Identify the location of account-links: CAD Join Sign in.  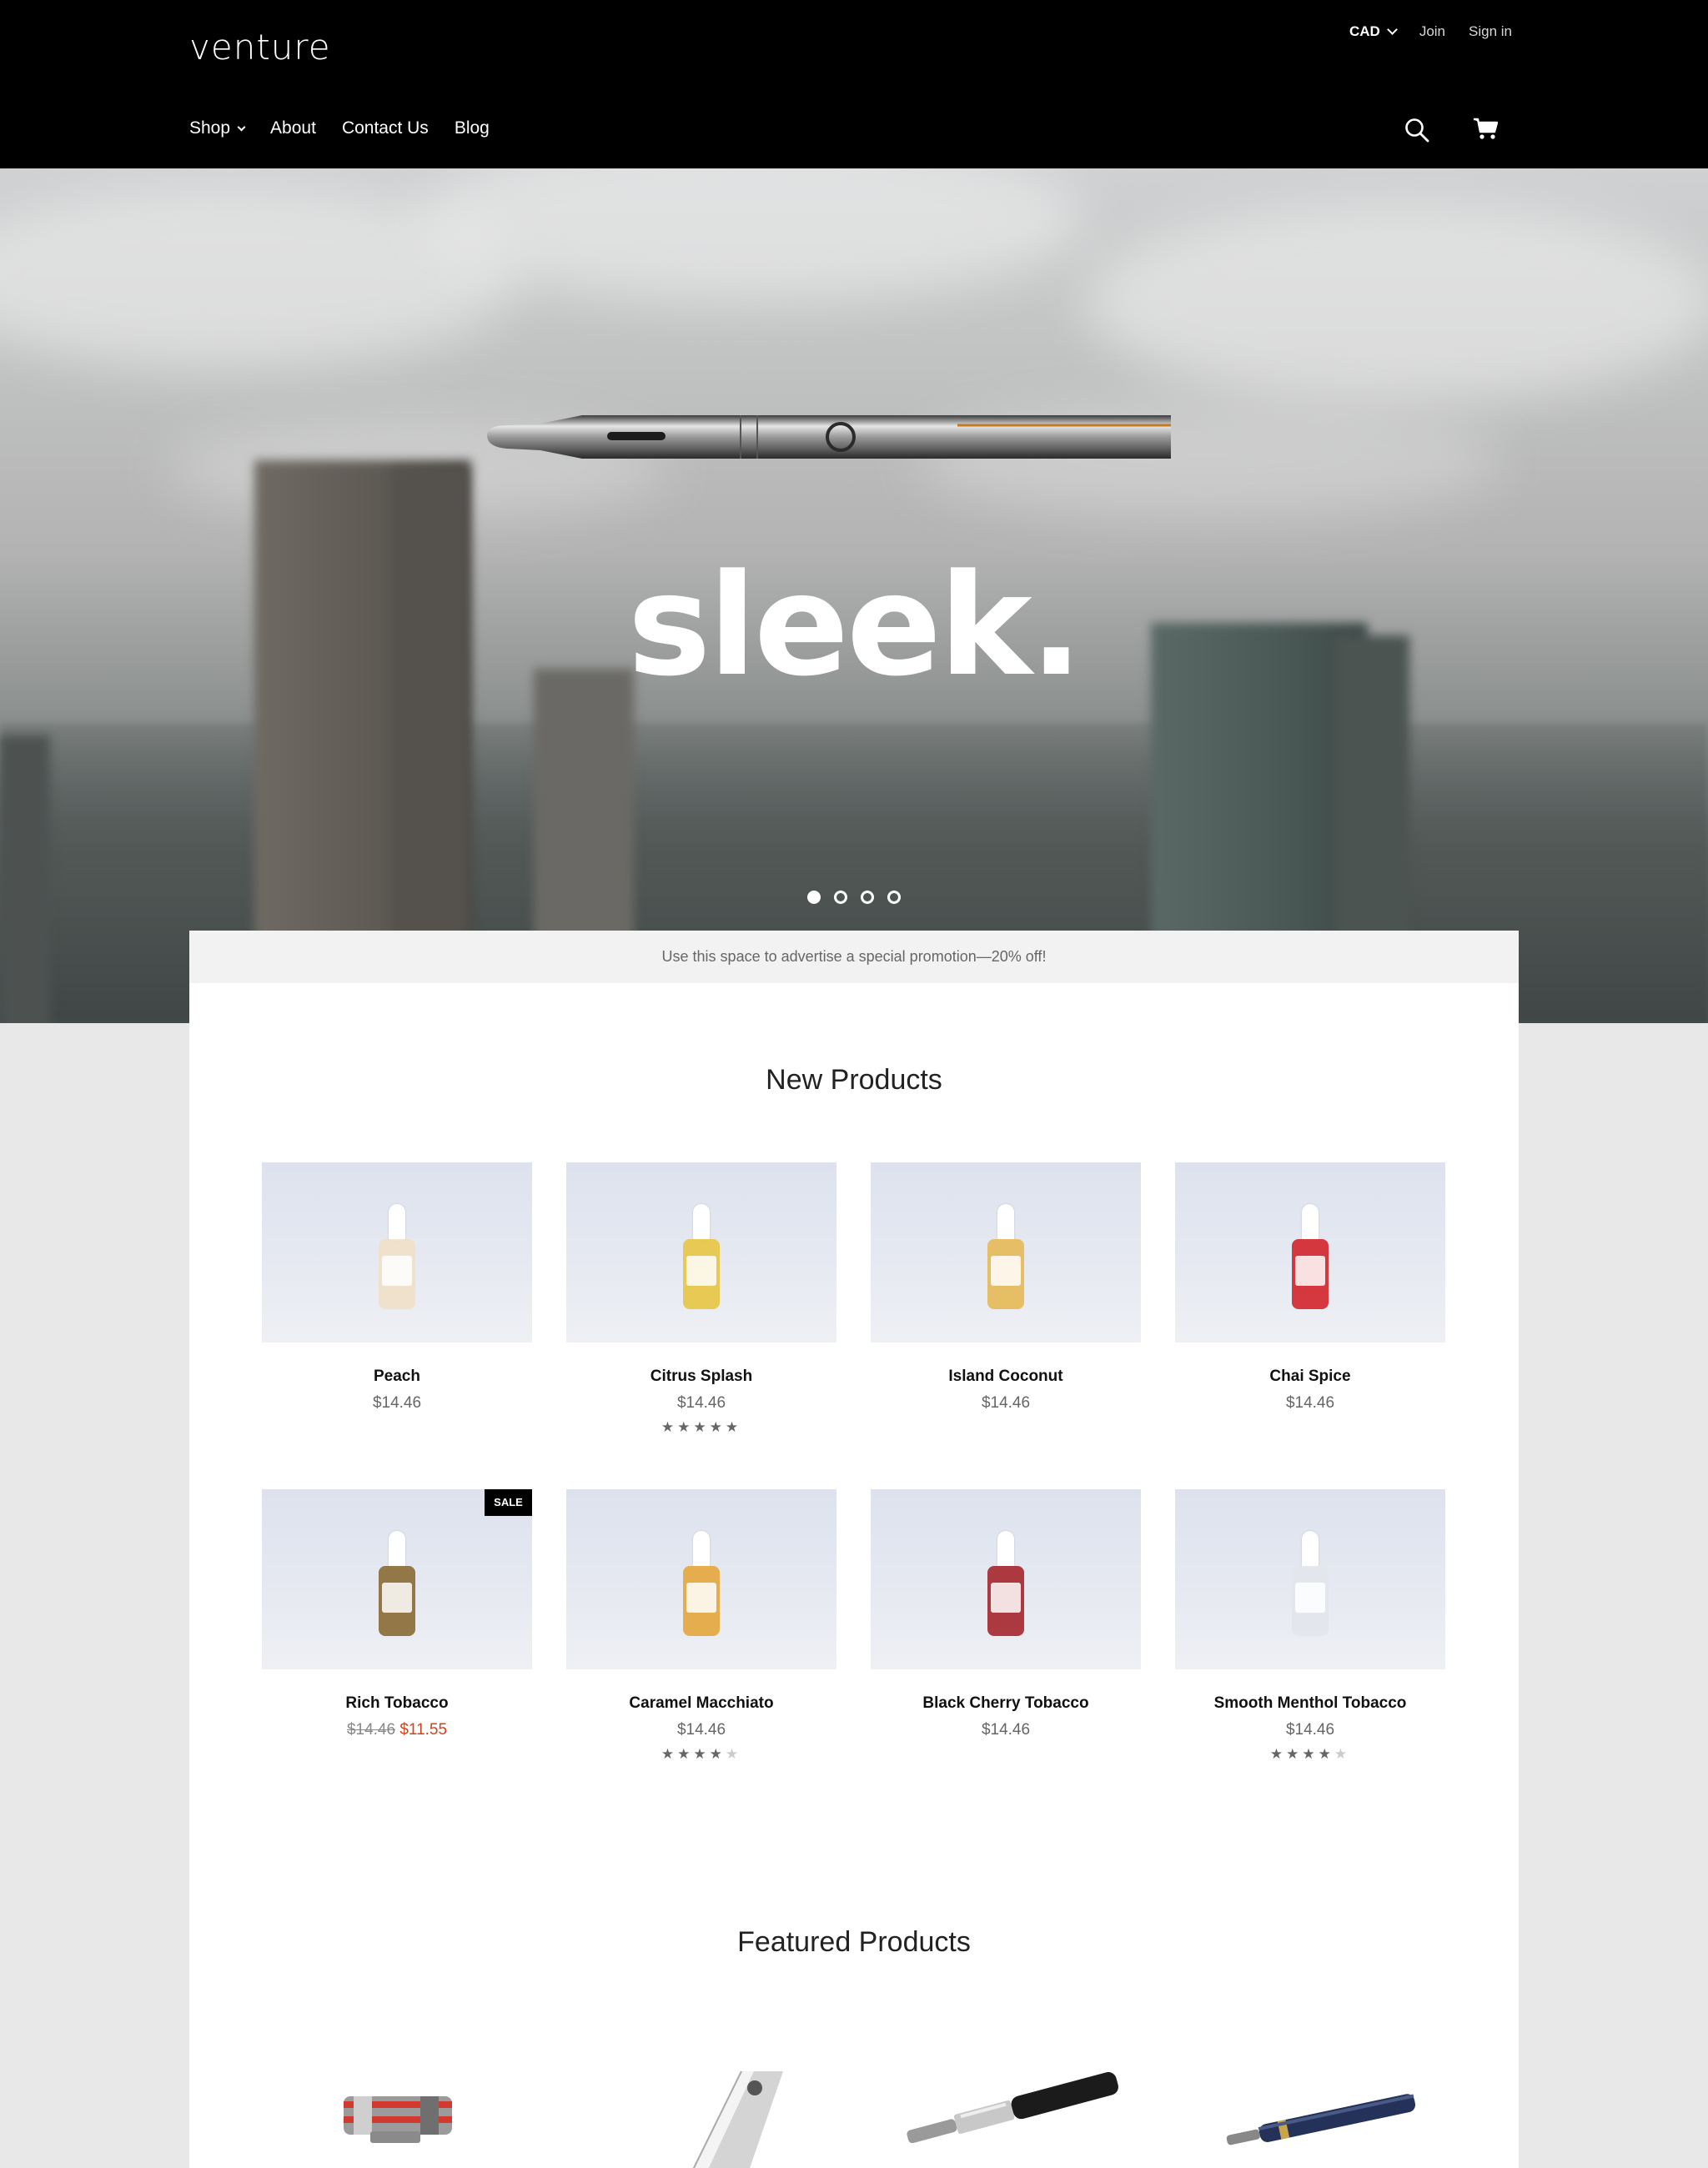
(1430, 31).